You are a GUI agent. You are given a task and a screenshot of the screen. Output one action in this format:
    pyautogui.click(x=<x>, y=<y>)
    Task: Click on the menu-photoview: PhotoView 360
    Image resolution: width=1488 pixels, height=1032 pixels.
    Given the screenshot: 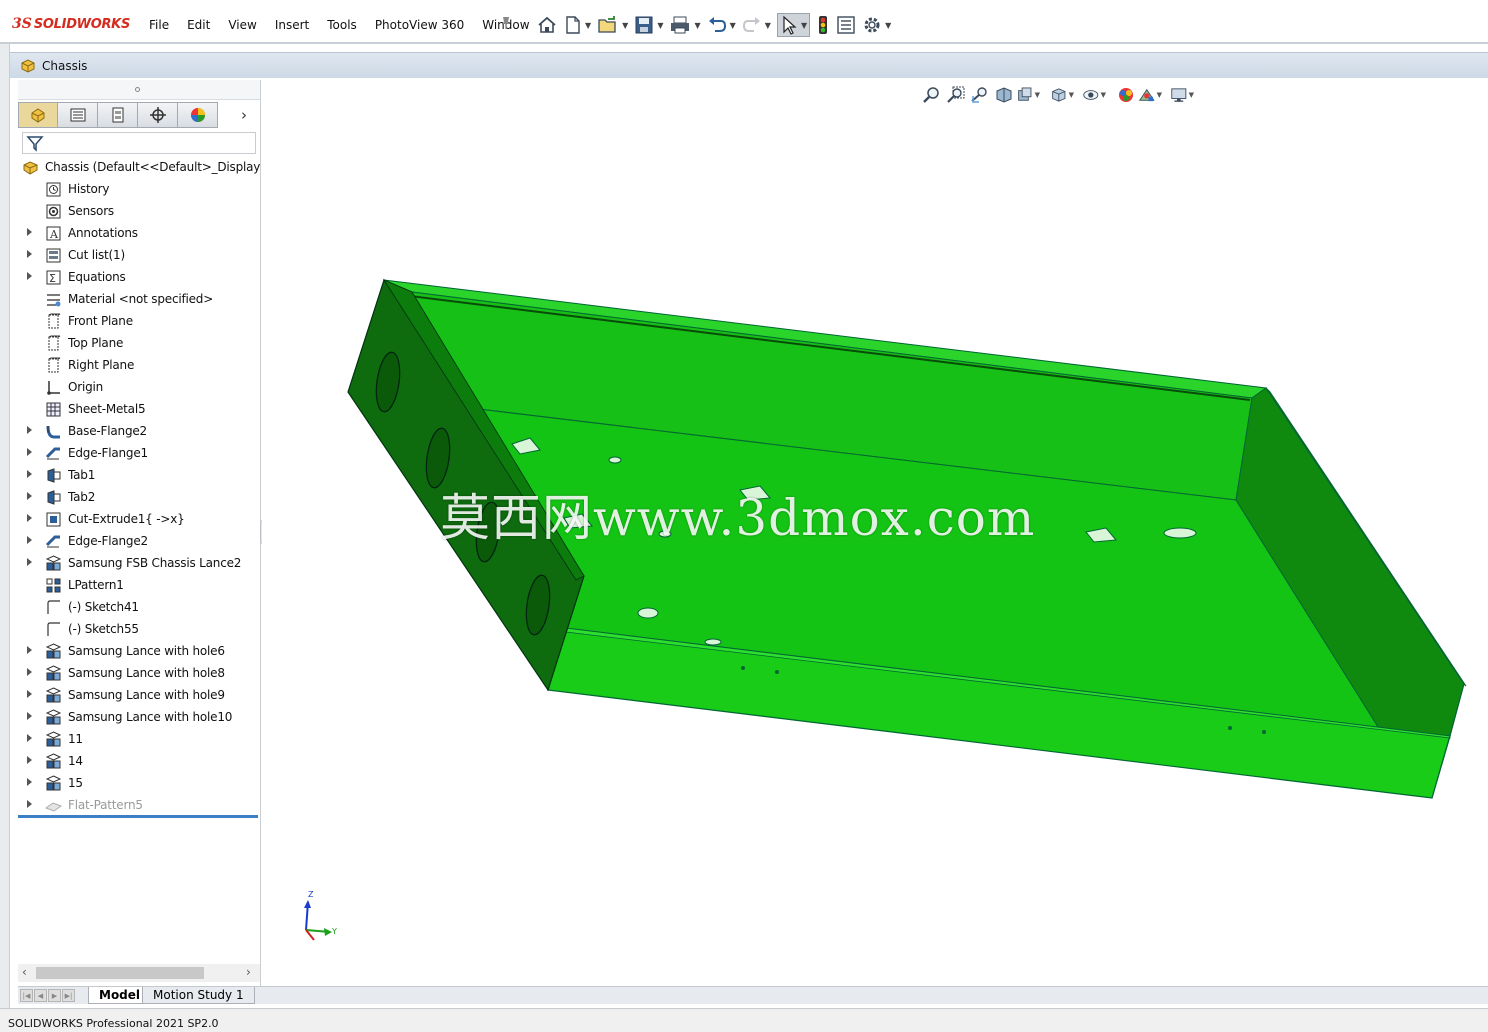 What is the action you would take?
    pyautogui.click(x=419, y=25)
    